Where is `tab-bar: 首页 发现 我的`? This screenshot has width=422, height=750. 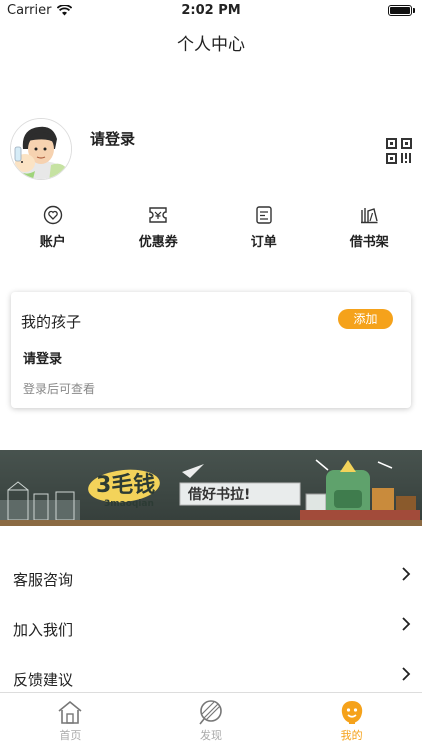 tab-bar: 首页 发现 我的 is located at coordinates (211, 721).